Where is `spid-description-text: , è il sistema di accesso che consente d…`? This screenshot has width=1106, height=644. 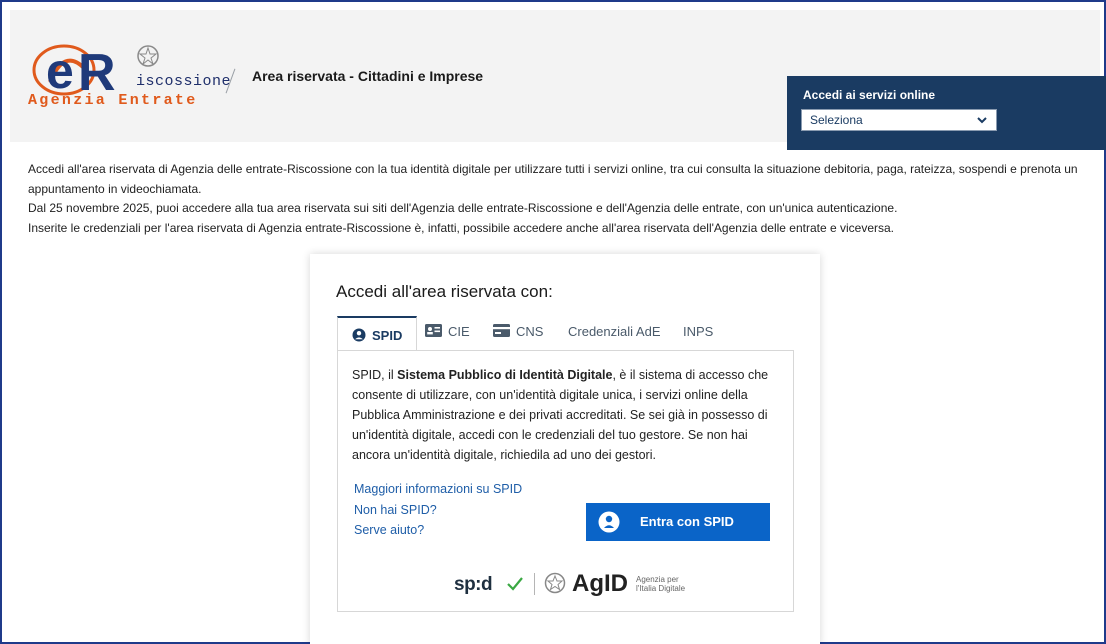
spid-description-text: , è il sistema di accesso che consente d… is located at coordinates (560, 415).